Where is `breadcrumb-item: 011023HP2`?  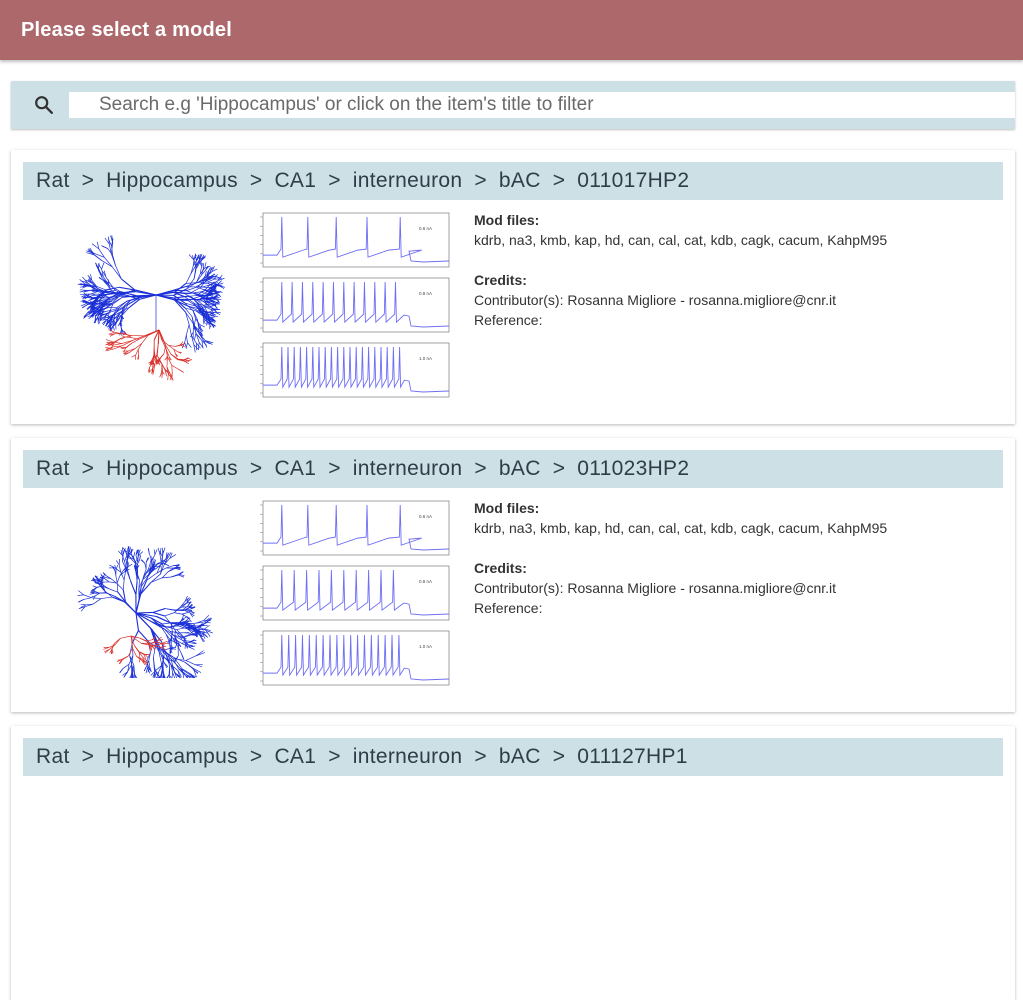
breadcrumb-item: 011023HP2 is located at coordinates (633, 469).